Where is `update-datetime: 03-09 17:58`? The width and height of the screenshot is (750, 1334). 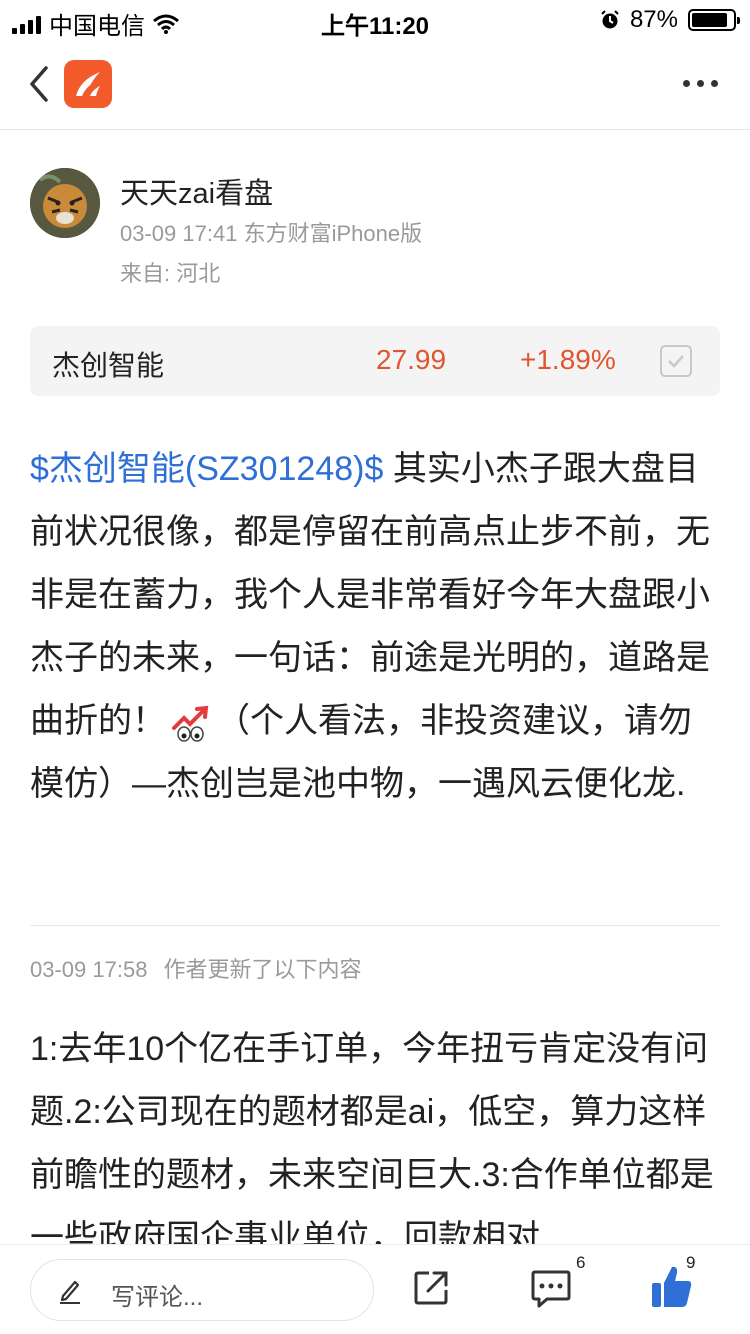 update-datetime: 03-09 17:58 is located at coordinates (89, 969).